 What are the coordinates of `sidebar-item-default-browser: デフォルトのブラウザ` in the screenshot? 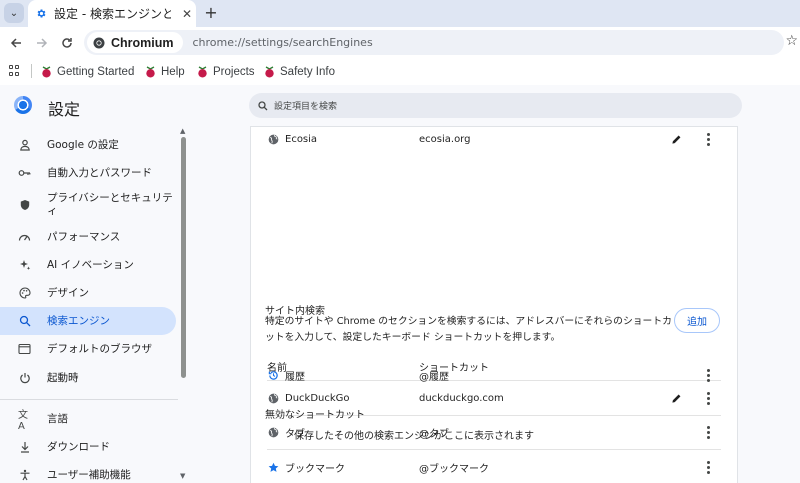 It's located at (88, 349).